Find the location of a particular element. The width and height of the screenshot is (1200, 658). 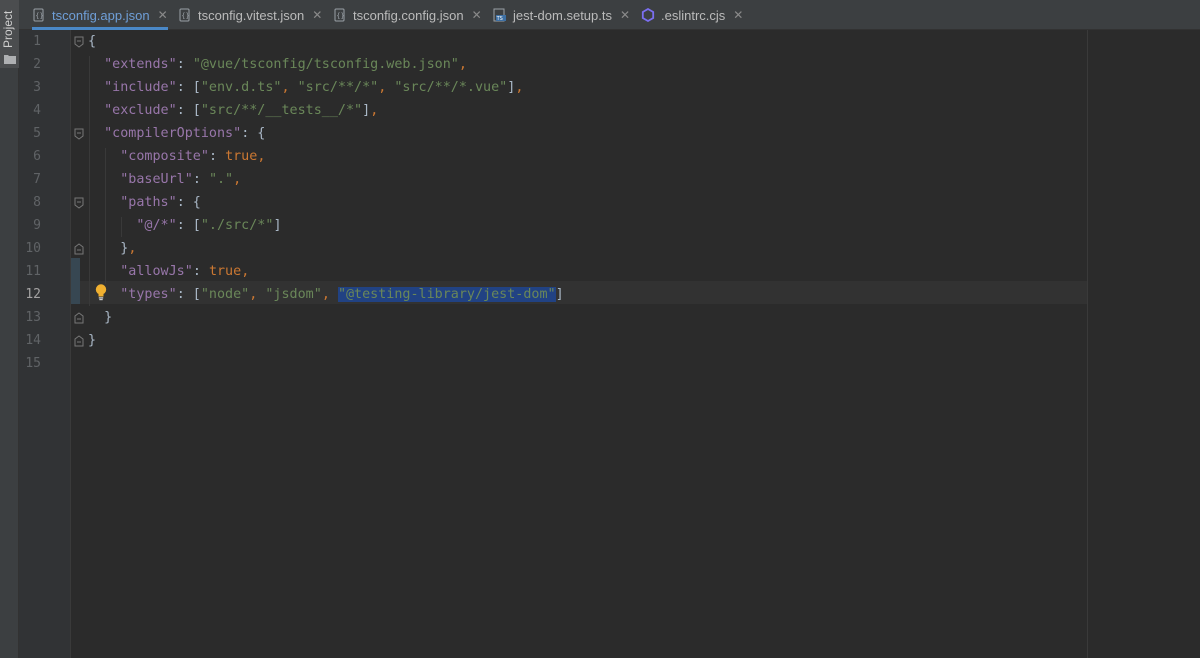

code-line: "baseUrl": ".", is located at coordinates (181, 179).